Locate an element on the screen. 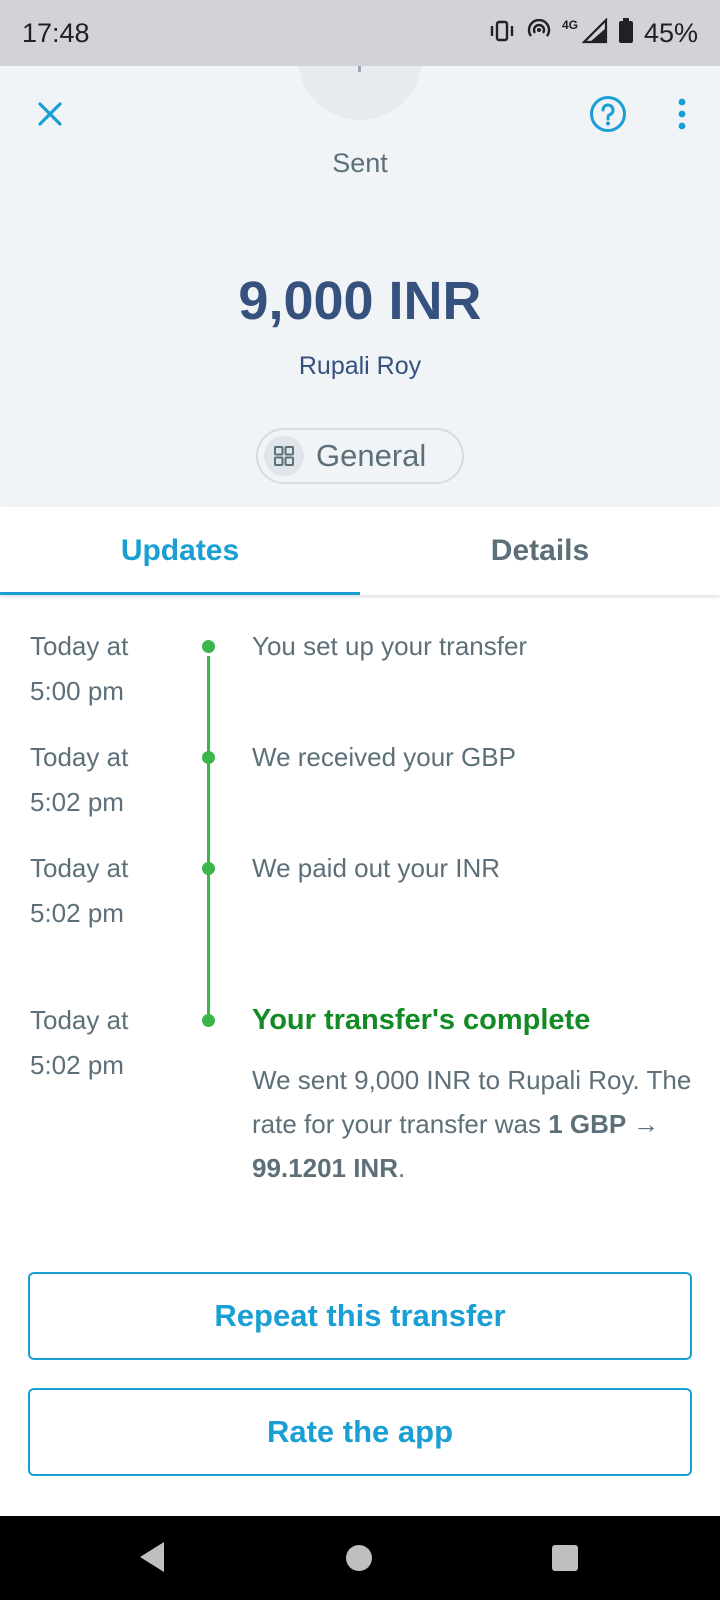  hotspot-icon is located at coordinates (539, 33).